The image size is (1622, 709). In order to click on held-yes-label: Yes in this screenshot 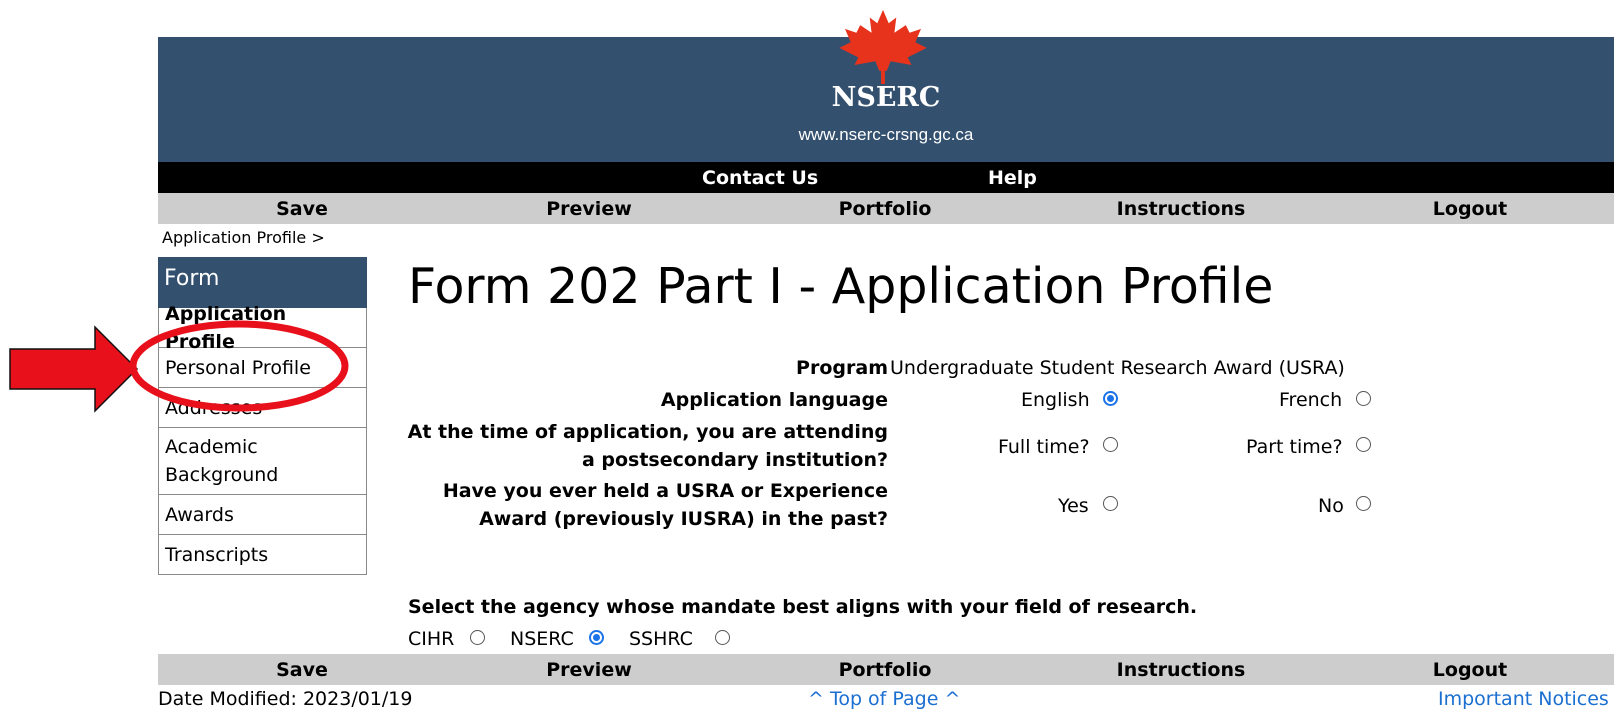, I will do `click(1073, 506)`.